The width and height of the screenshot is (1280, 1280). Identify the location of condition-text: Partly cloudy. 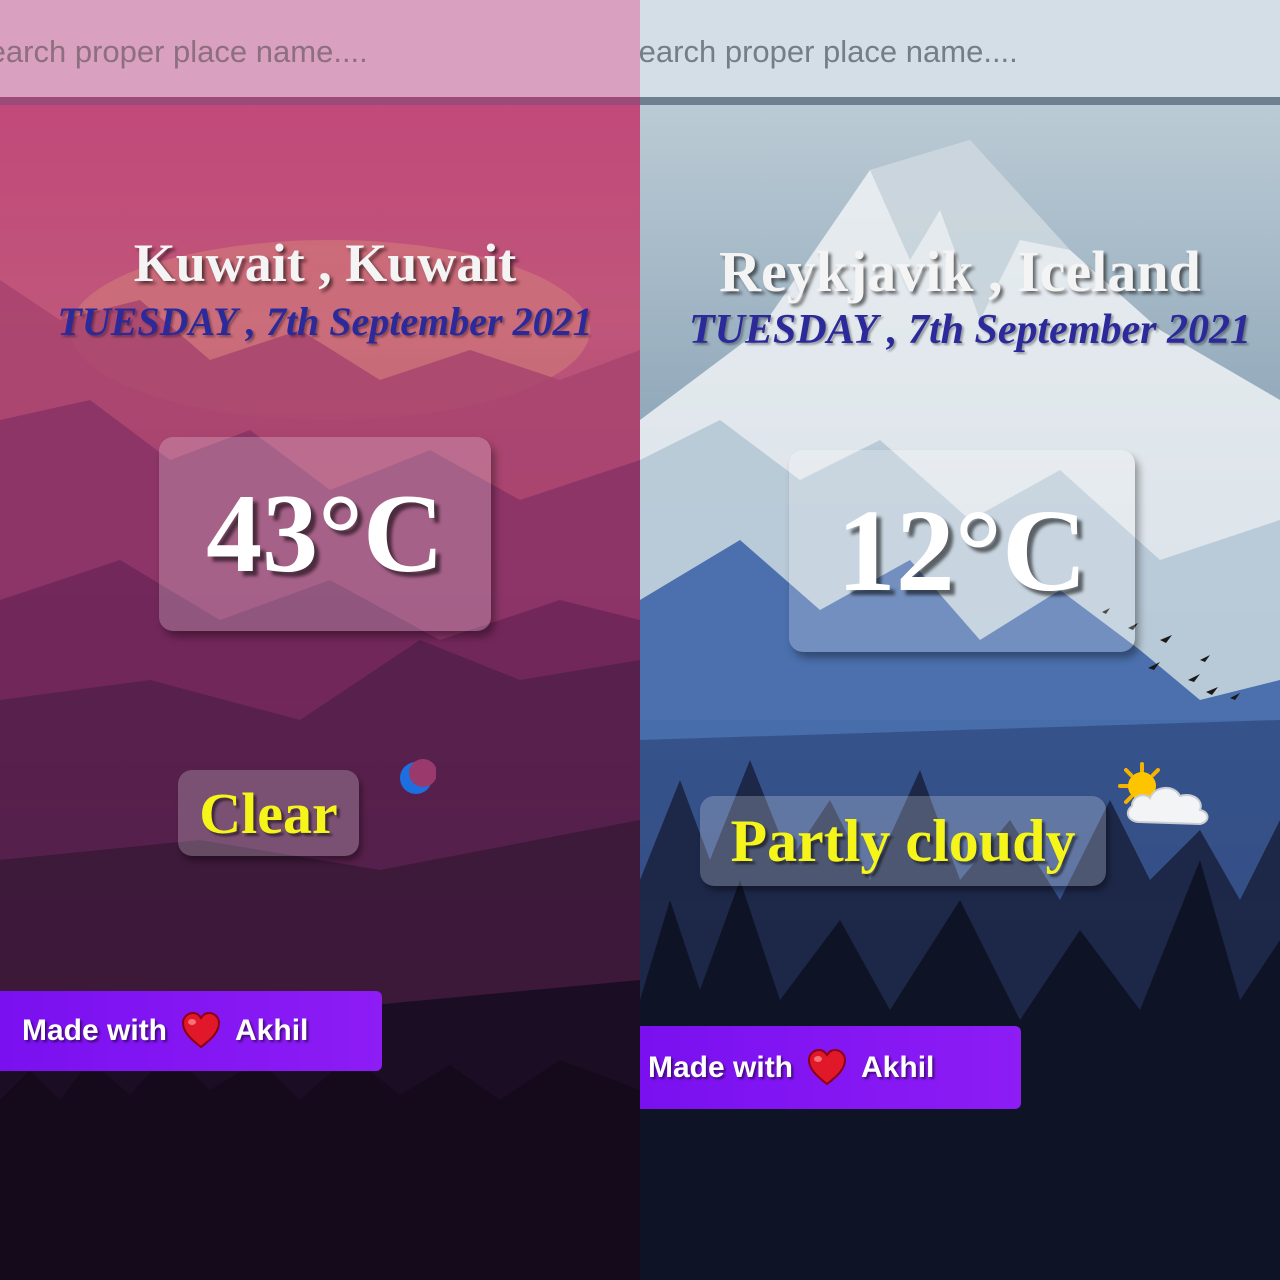
(903, 840).